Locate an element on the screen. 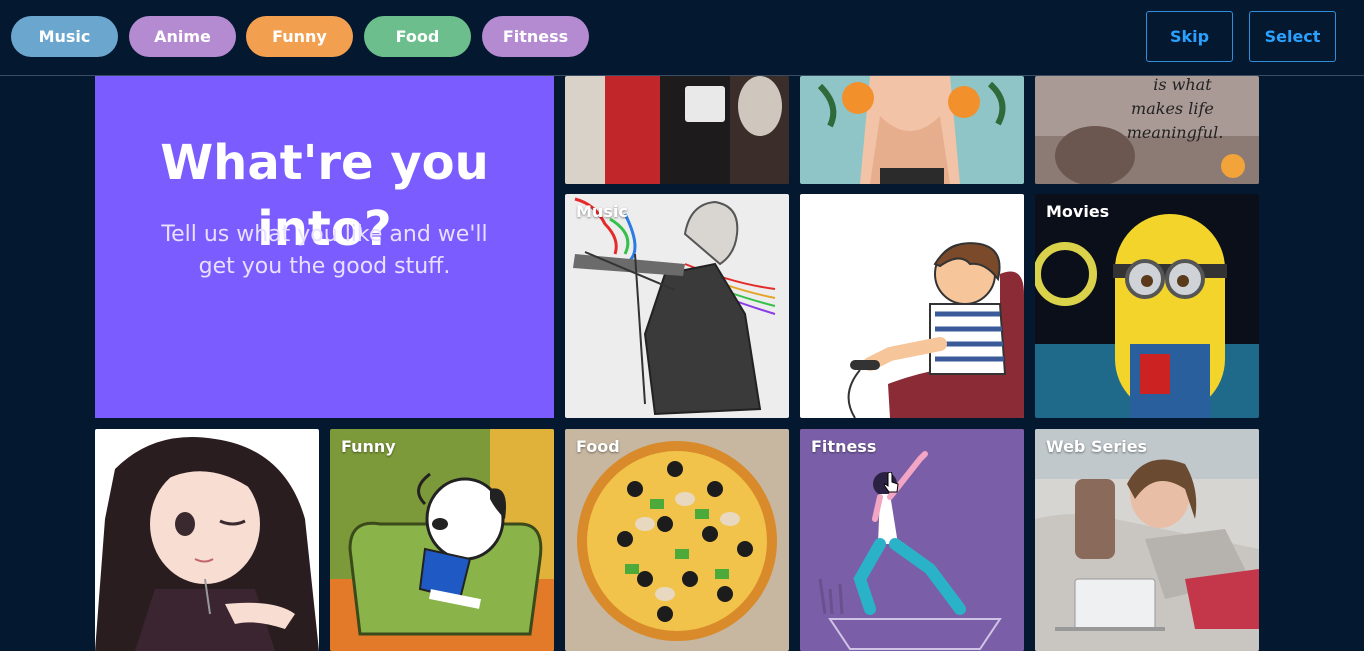  snoopy-image is located at coordinates (442, 540).